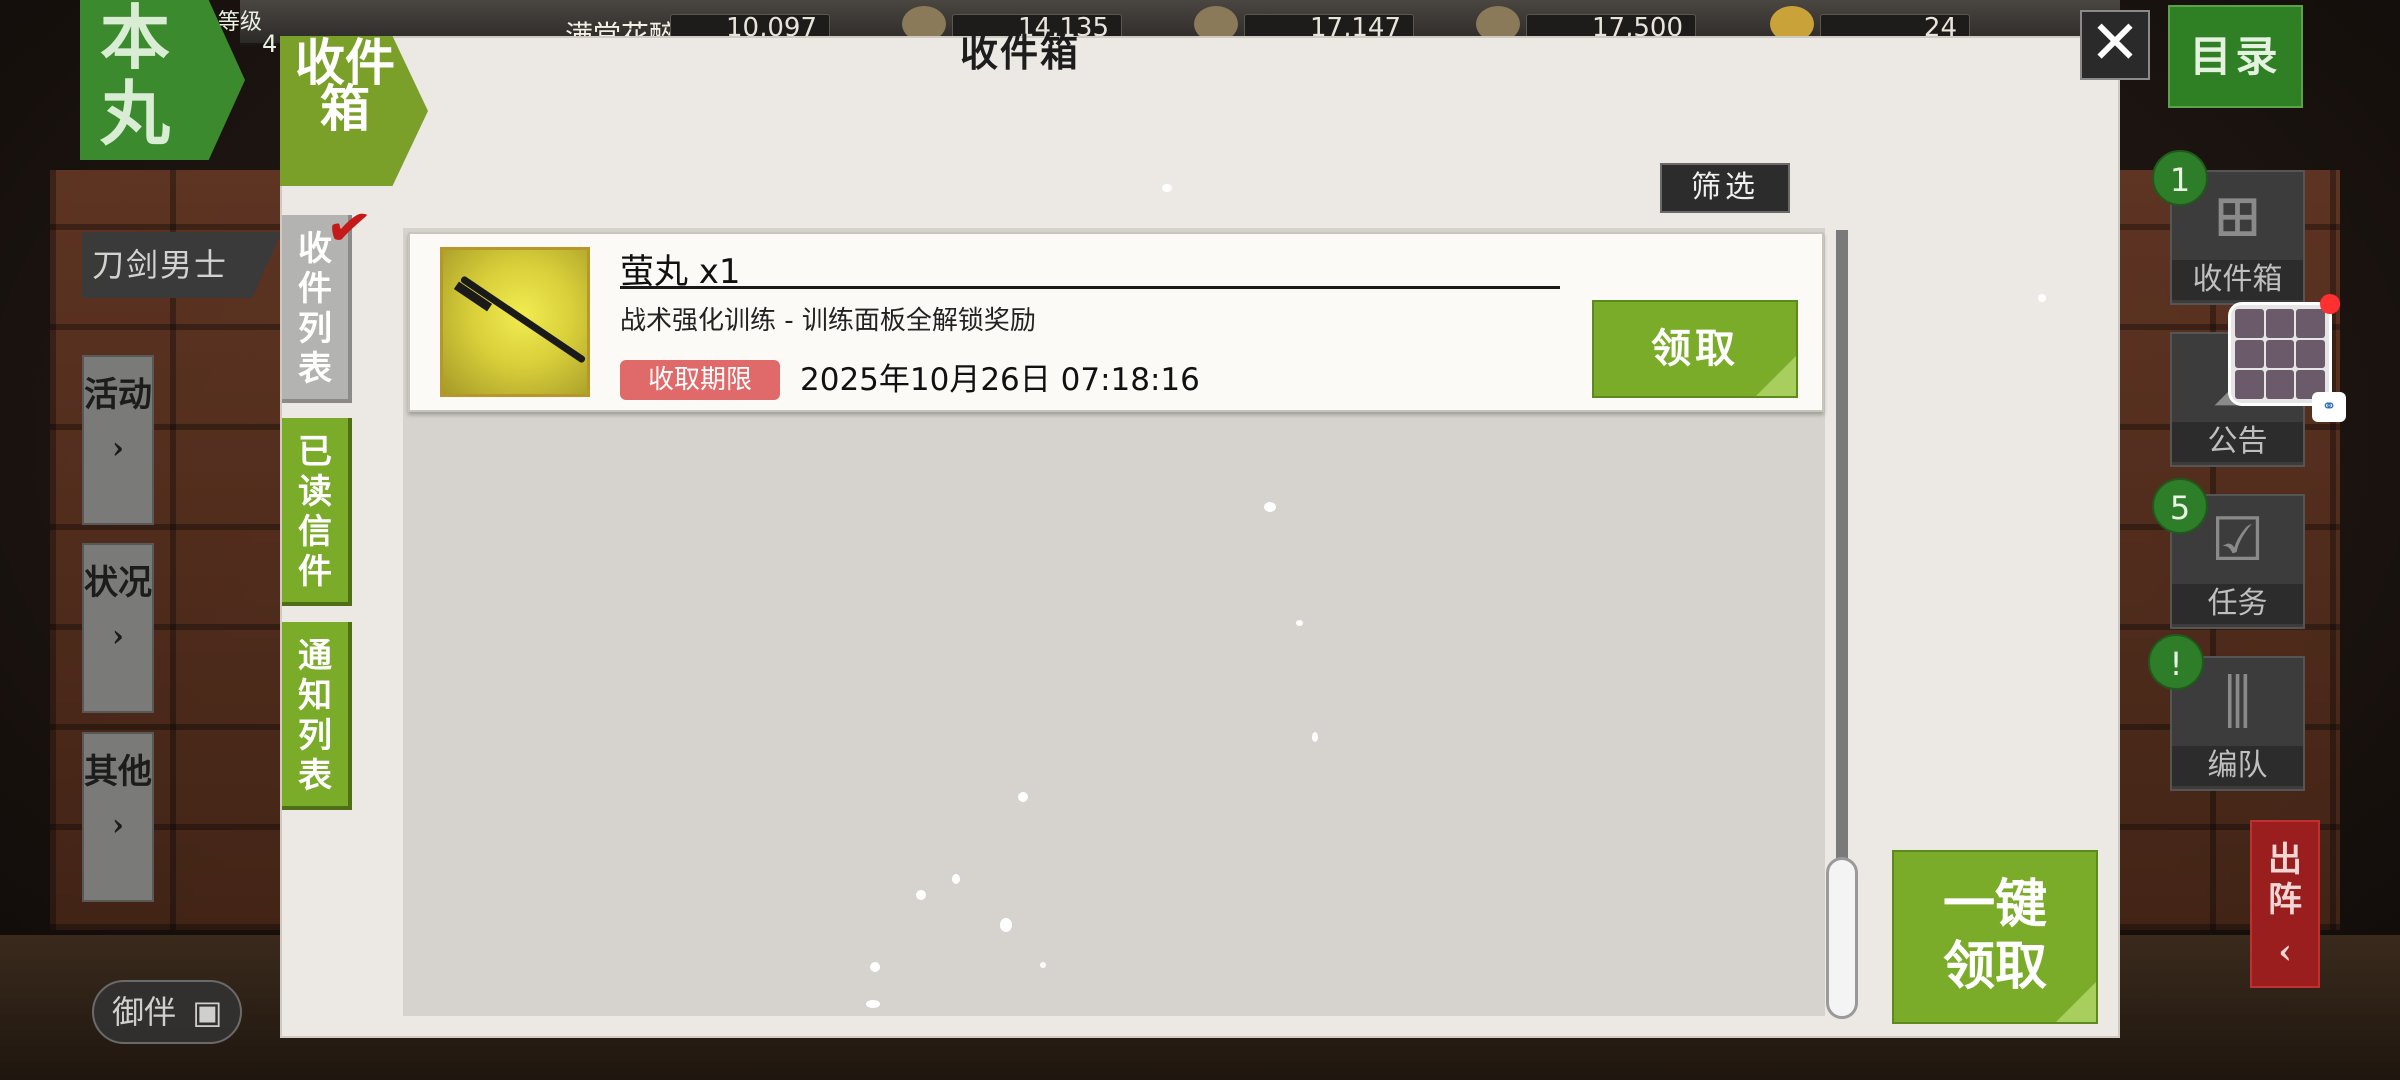 This screenshot has height=1080, width=2400. What do you see at coordinates (1090, 287) in the screenshot?
I see `item-name-divider` at bounding box center [1090, 287].